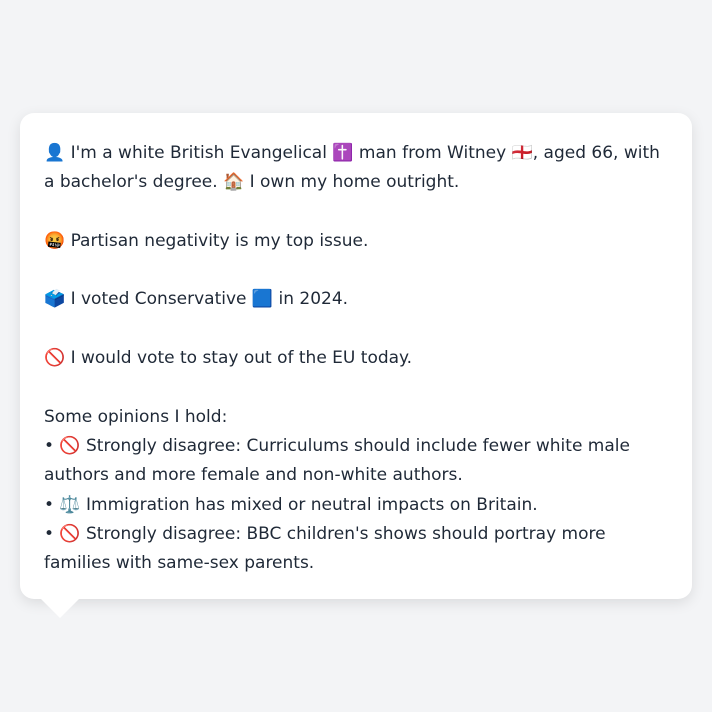 Image resolution: width=712 pixels, height=712 pixels. What do you see at coordinates (136, 416) in the screenshot?
I see `opinions-heading: Some opinions I hold:` at bounding box center [136, 416].